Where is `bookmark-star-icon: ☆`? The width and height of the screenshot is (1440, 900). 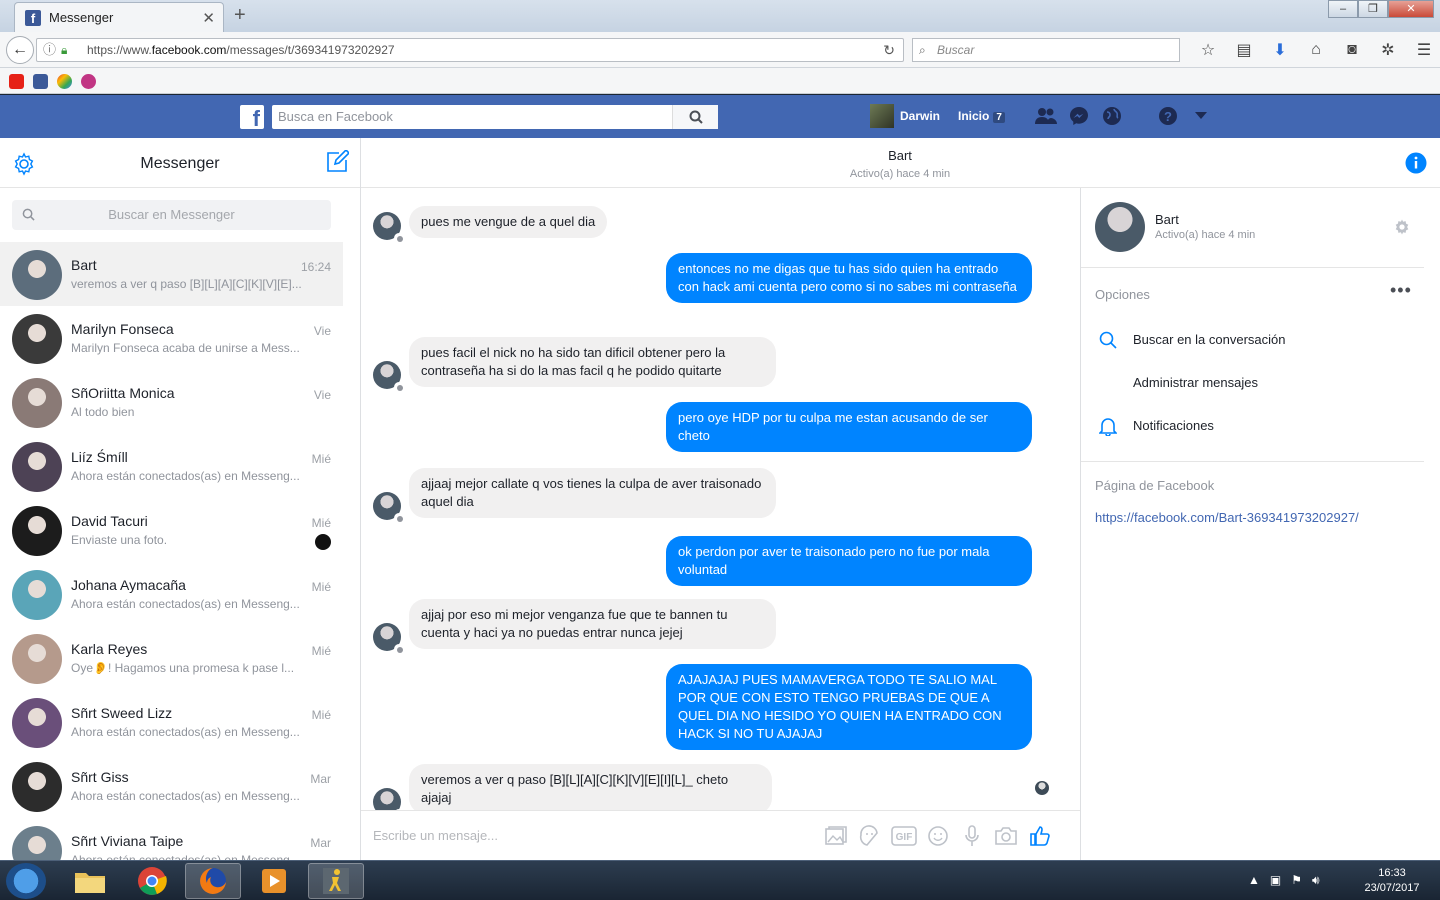
bookmark-star-icon: ☆ is located at coordinates (1208, 50).